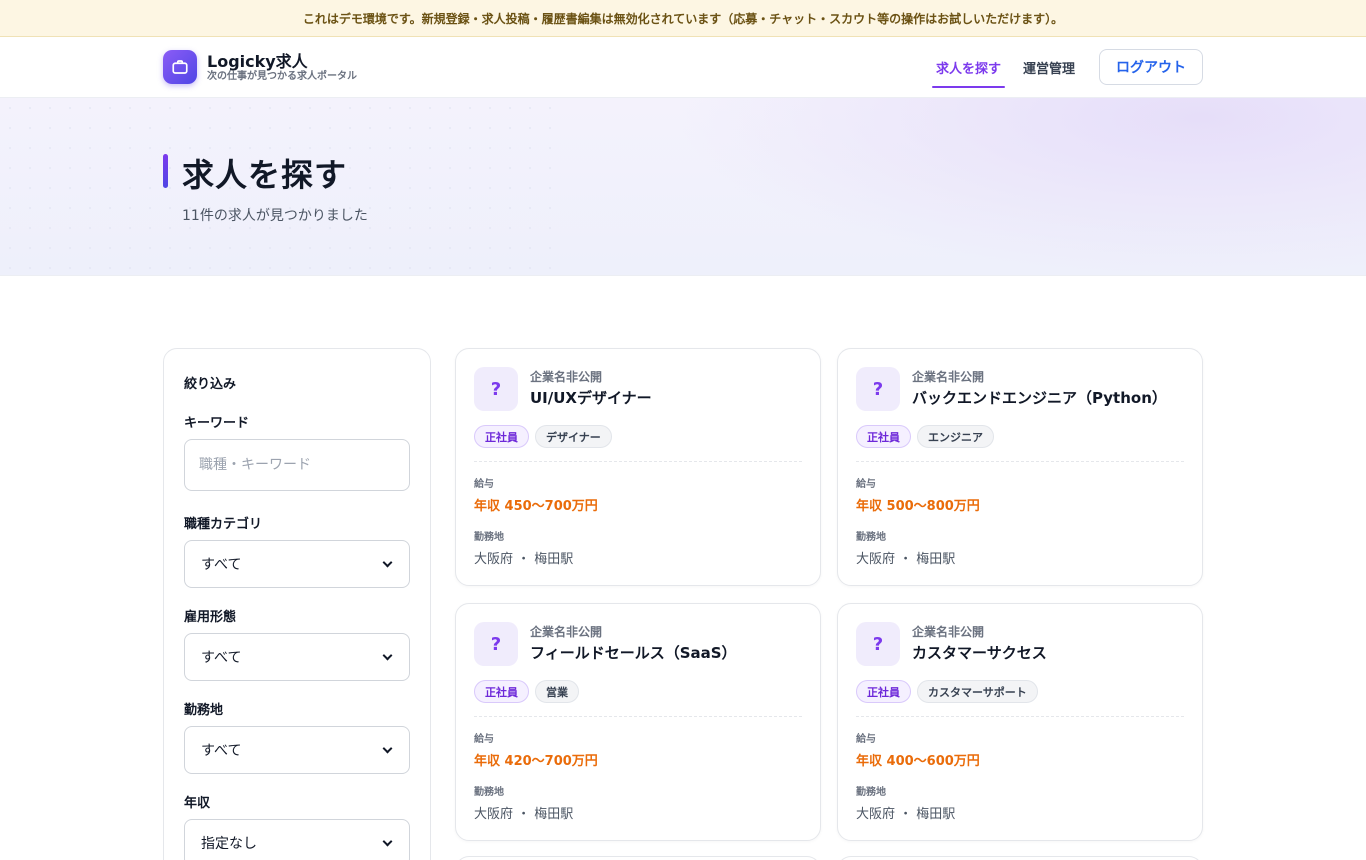 The height and width of the screenshot is (860, 1366). What do you see at coordinates (297, 839) in the screenshot?
I see `salary-select: 指定なし` at bounding box center [297, 839].